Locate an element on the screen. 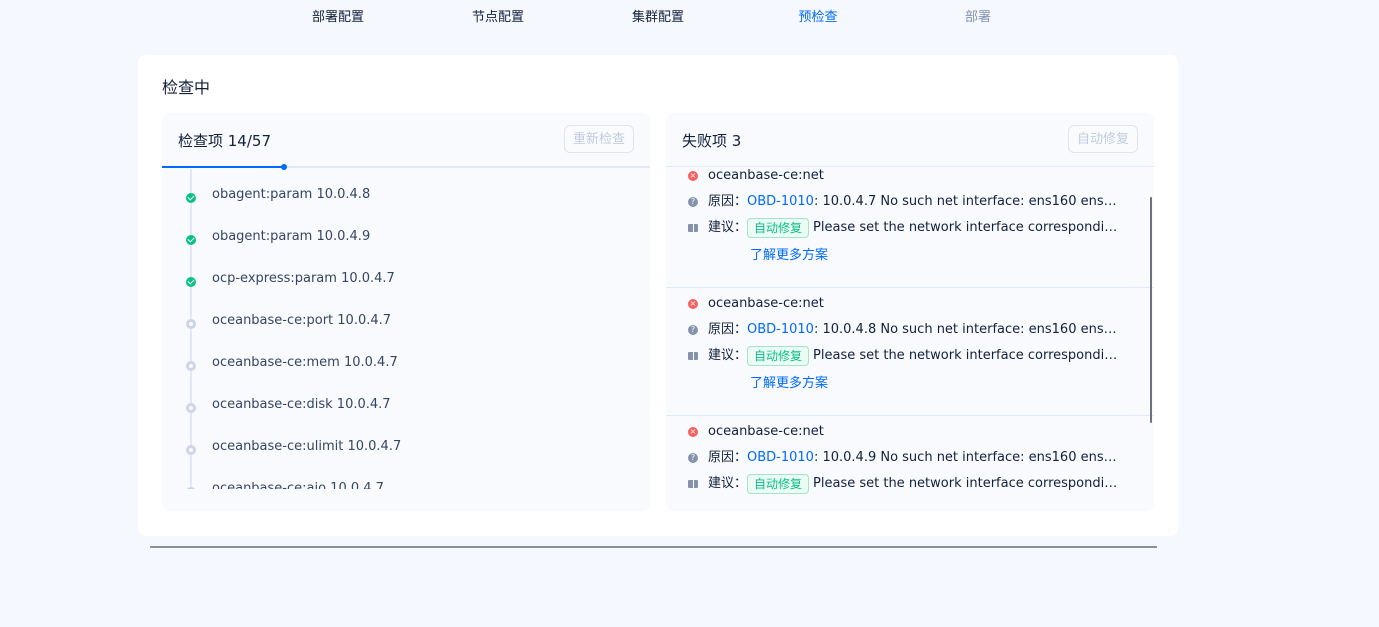 This screenshot has height=627, width=1379. step-node-config: 节点配置 is located at coordinates (498, 15).